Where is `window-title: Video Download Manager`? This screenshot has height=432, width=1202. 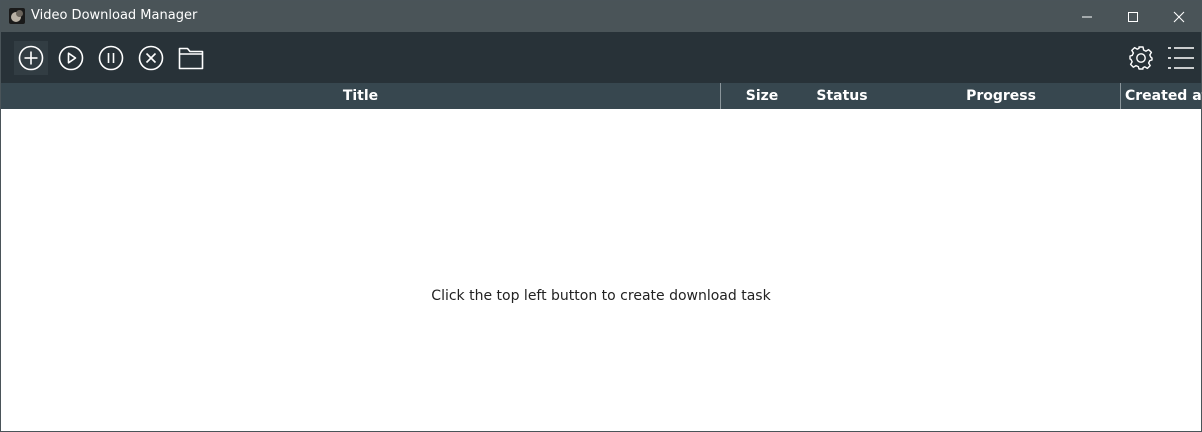
window-title: Video Download Manager is located at coordinates (114, 15).